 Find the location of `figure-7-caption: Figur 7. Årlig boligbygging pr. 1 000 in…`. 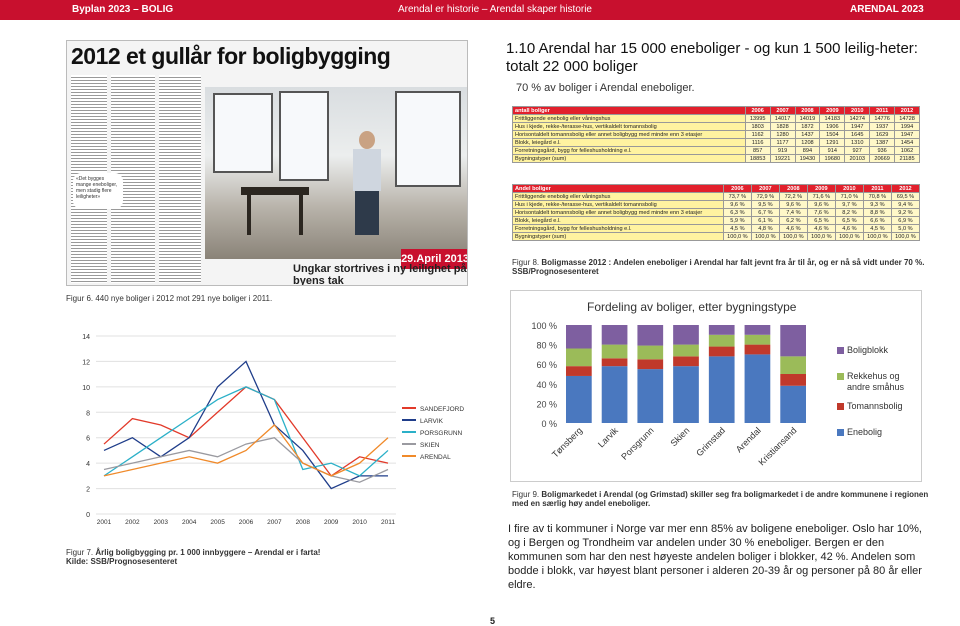

figure-7-caption: Figur 7. Årlig boligbygging pr. 1 000 in… is located at coordinates (266, 557).